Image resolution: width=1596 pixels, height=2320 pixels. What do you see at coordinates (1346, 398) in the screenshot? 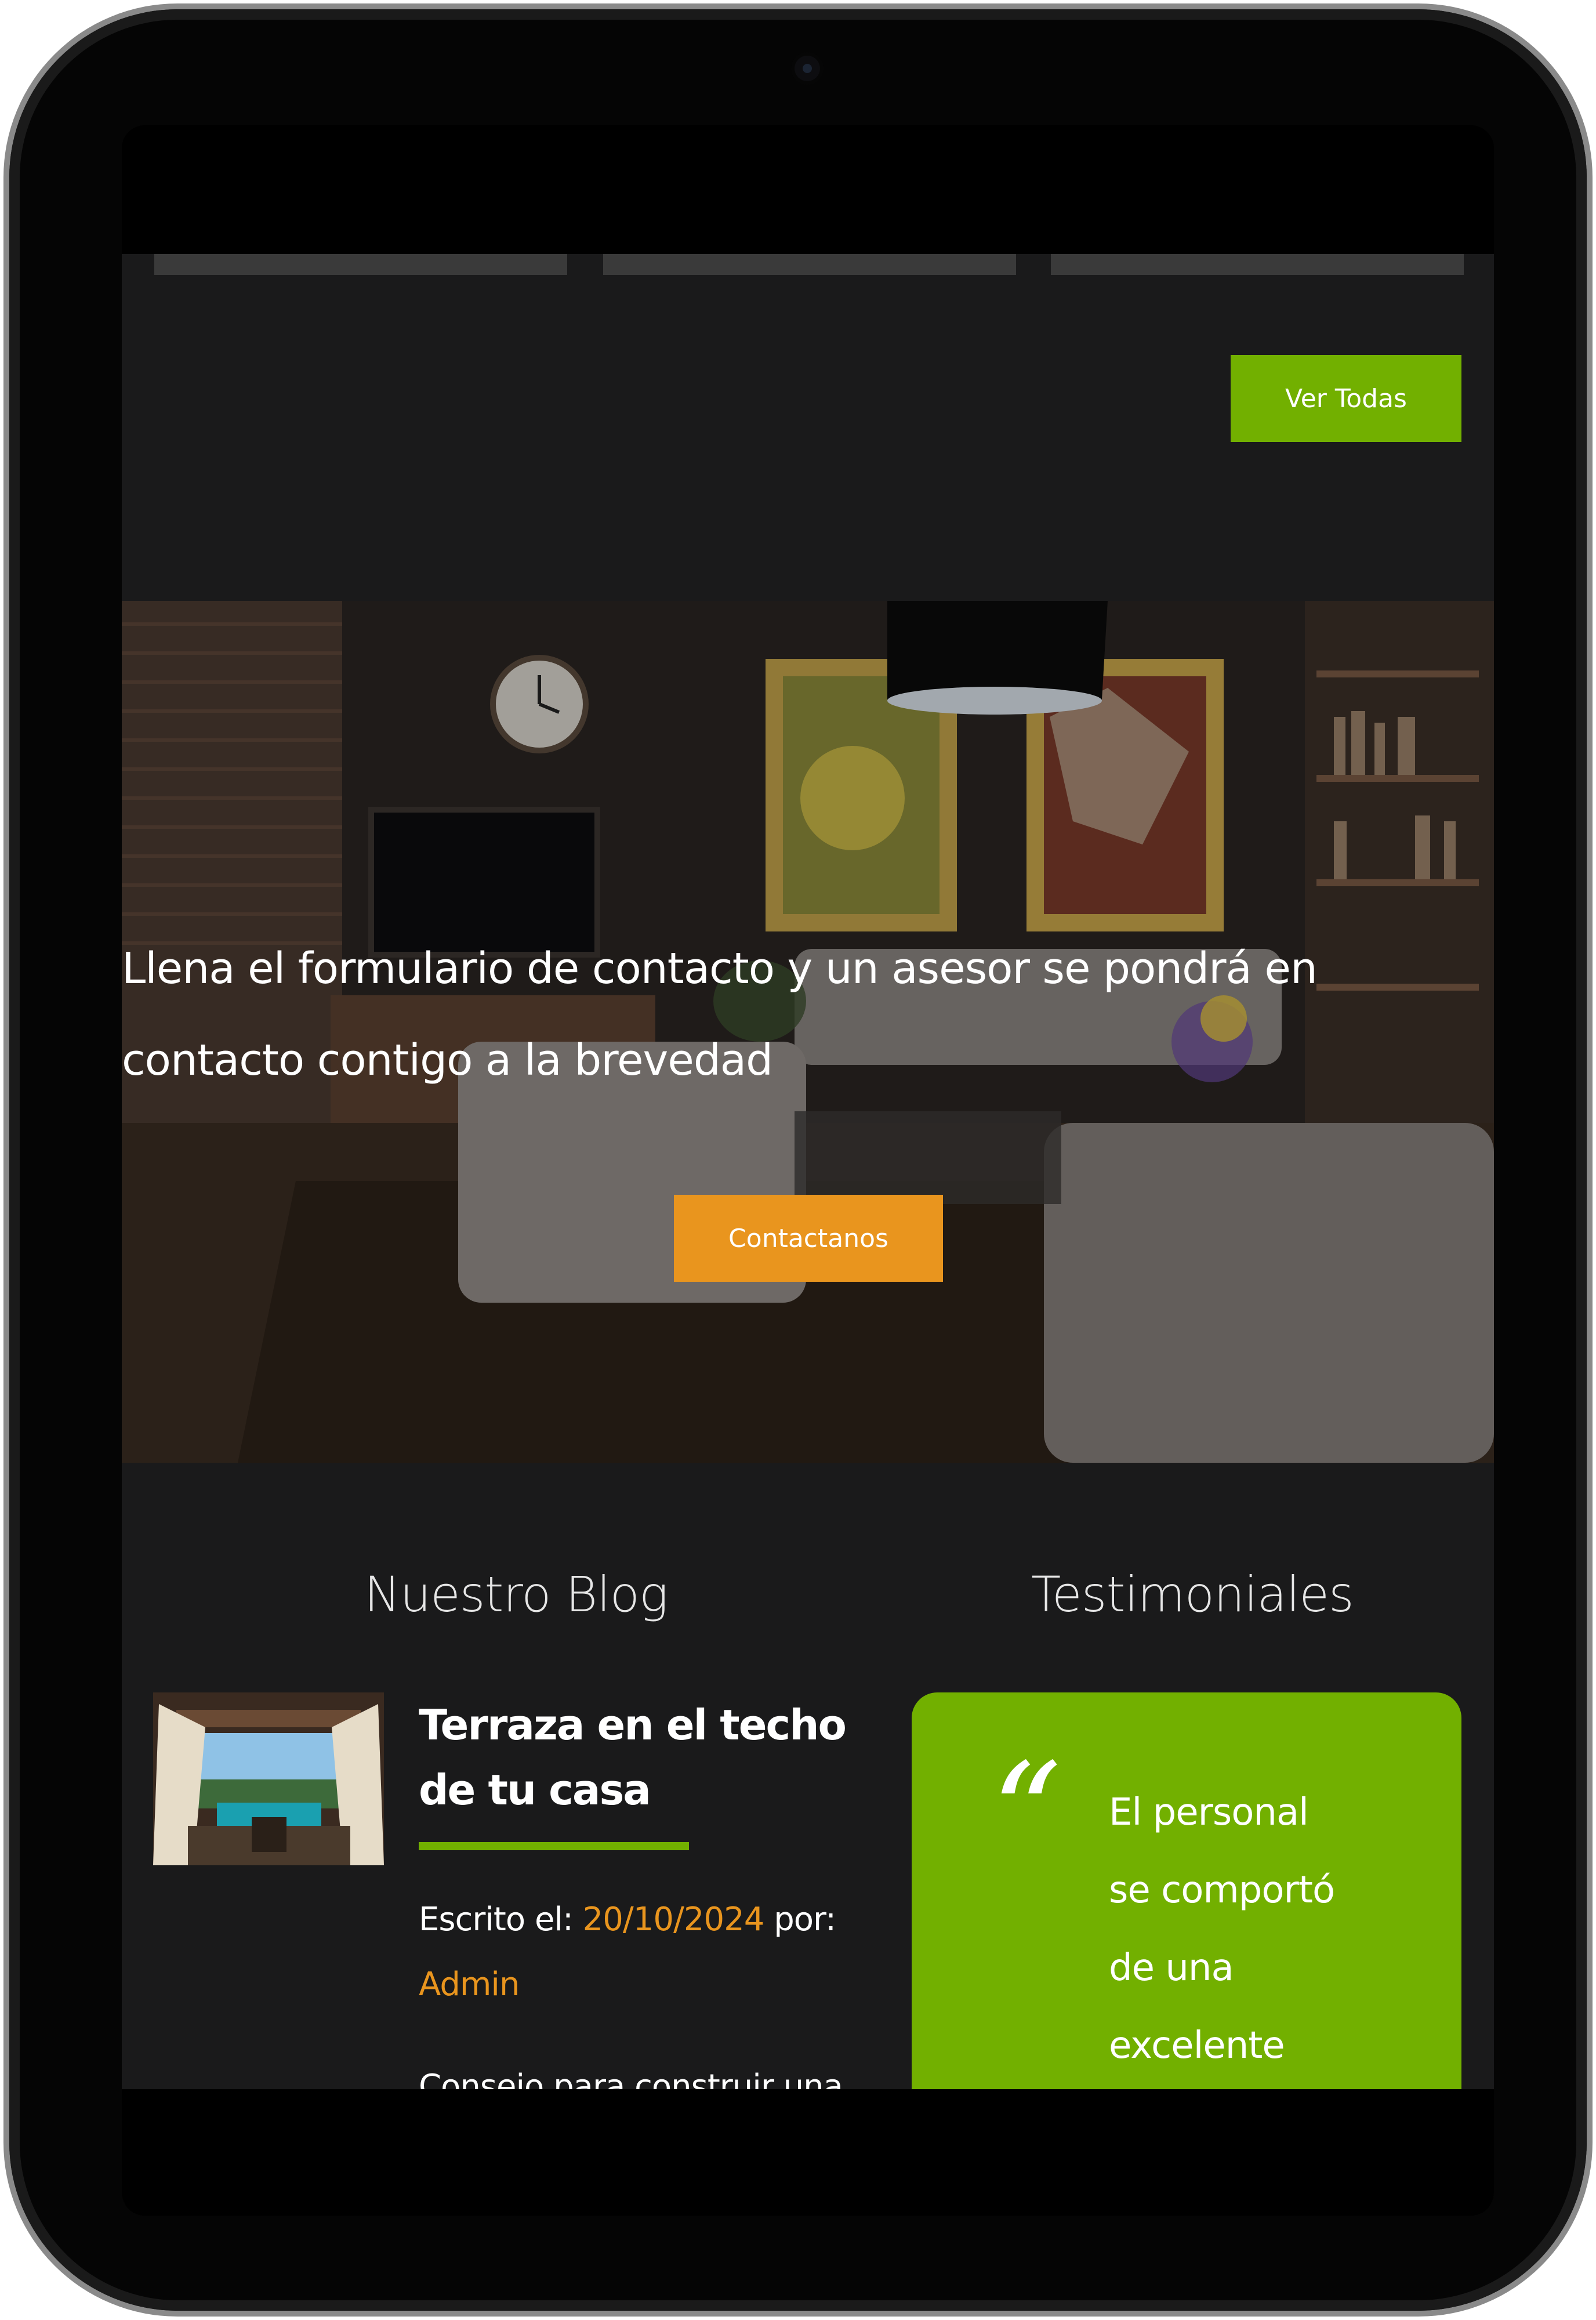
I see `view-all-button: Ver Todas` at bounding box center [1346, 398].